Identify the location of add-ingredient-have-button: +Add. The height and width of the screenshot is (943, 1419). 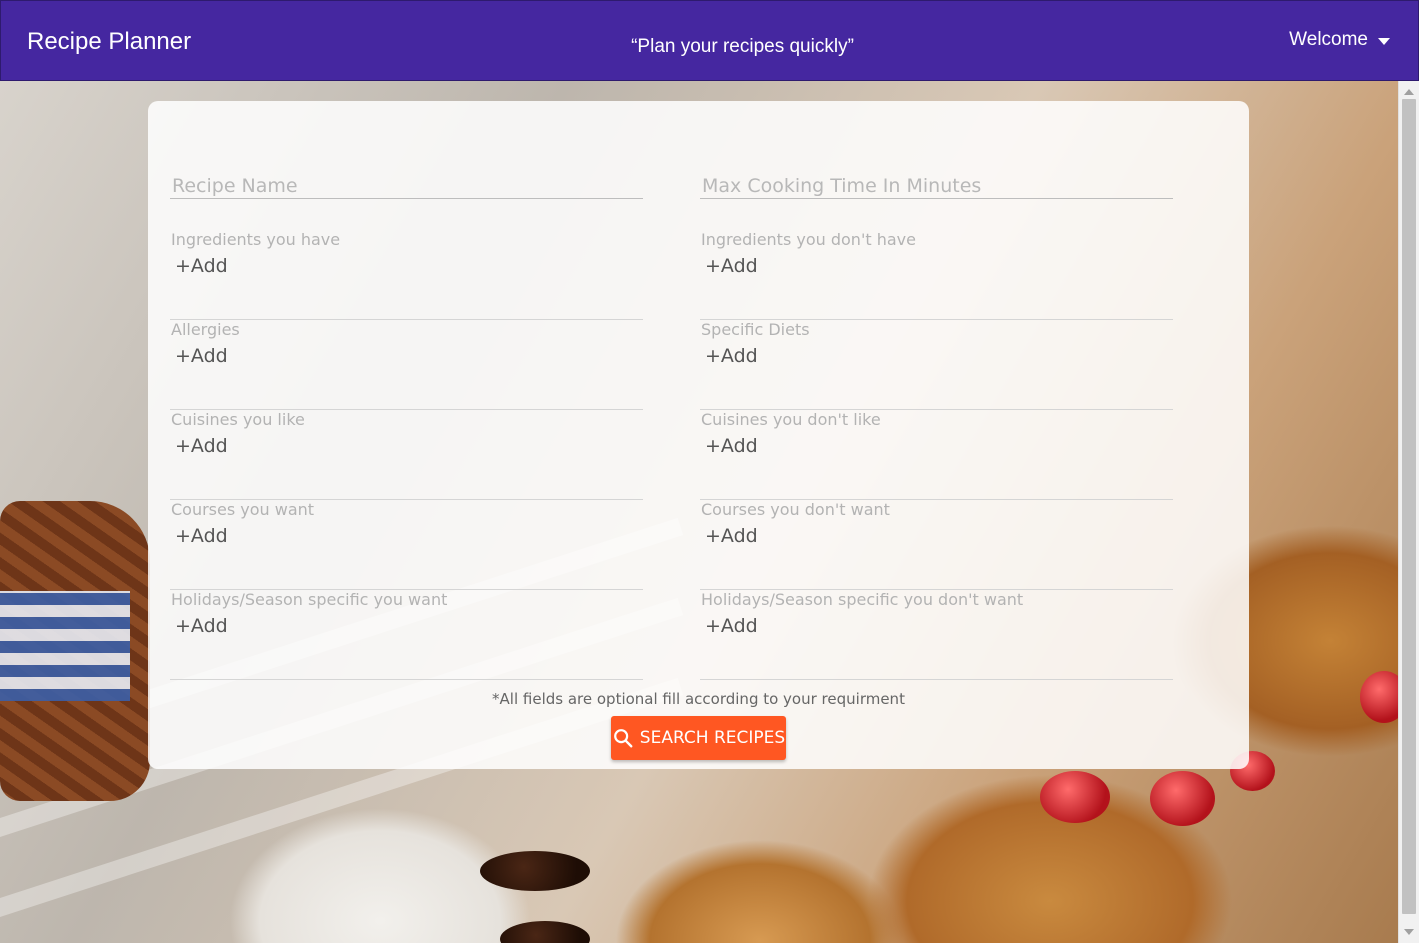
(201, 266).